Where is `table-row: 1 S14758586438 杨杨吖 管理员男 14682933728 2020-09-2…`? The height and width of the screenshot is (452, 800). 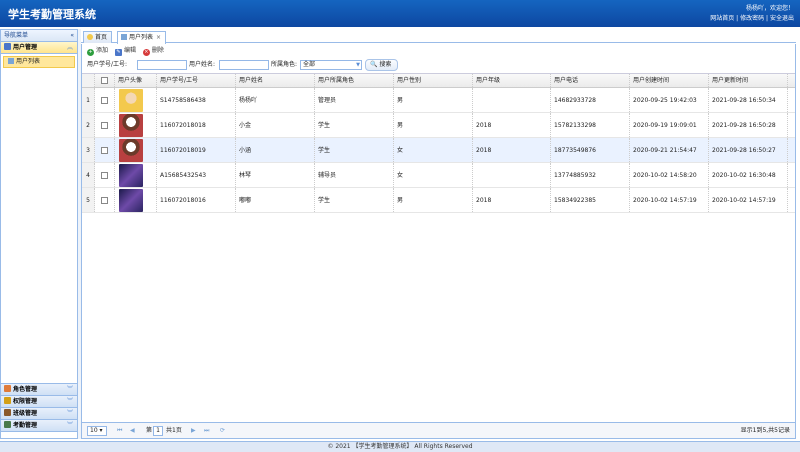 table-row: 1 S14758586438 杨杨吖 管理员男 14682933728 2020-09-2… is located at coordinates (438, 100).